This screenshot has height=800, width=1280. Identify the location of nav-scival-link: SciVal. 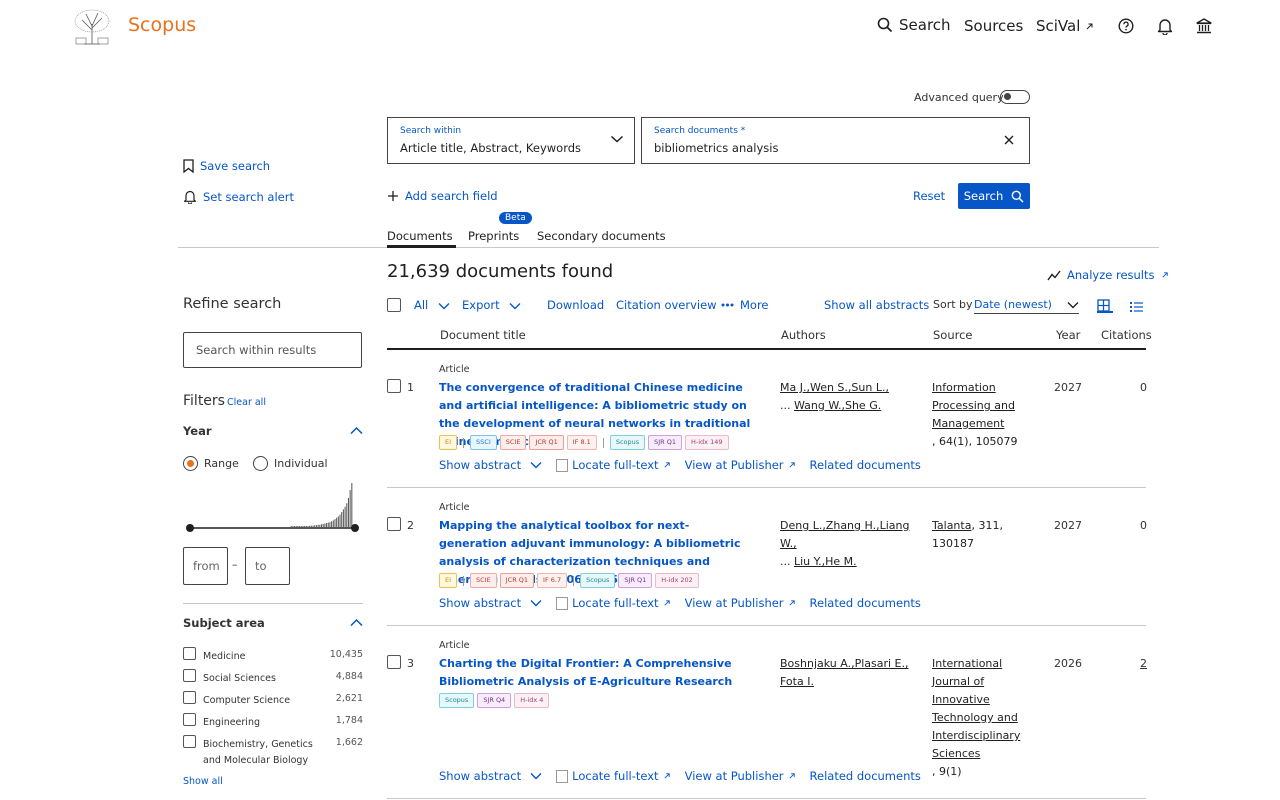
(1065, 26).